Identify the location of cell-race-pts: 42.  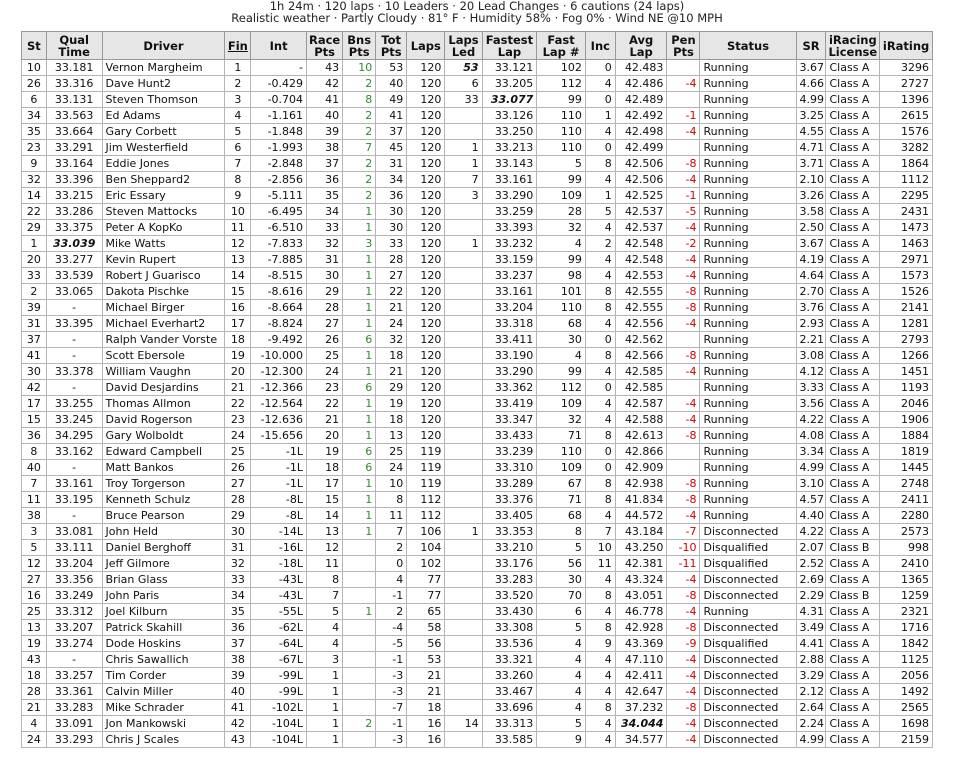
(325, 83).